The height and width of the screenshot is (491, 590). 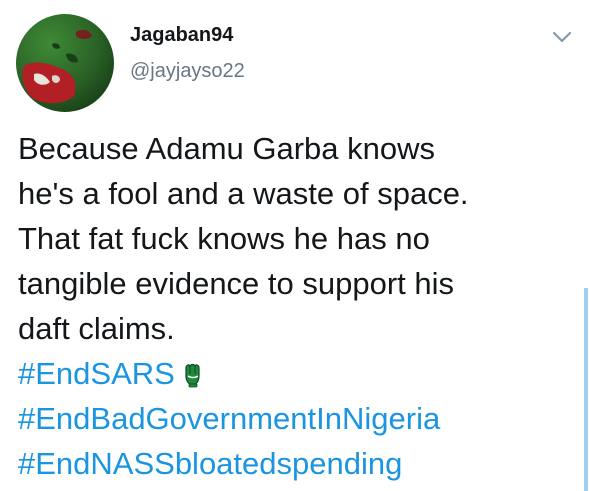 What do you see at coordinates (193, 371) in the screenshot?
I see `raised-fist-emoji-icon` at bounding box center [193, 371].